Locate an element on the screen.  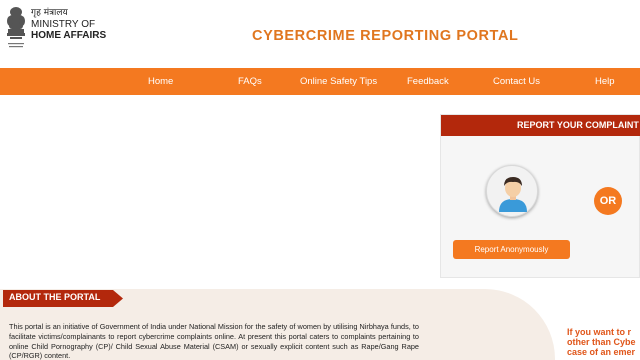
ministry-name: गृह मंत्रालय MINISTRY OF HOME AFFAIRS is located at coordinates (68, 24).